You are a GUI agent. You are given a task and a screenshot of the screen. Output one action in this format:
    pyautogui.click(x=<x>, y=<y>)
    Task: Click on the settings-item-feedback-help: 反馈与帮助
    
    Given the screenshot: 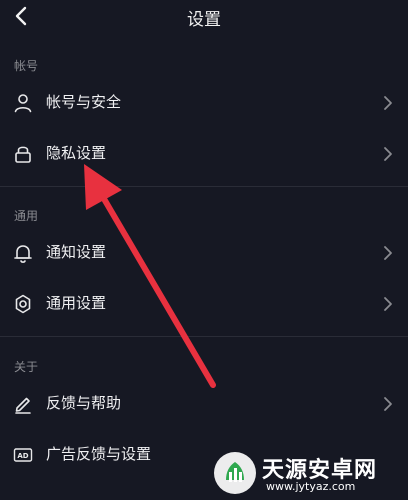 What is the action you would take?
    pyautogui.click(x=204, y=404)
    